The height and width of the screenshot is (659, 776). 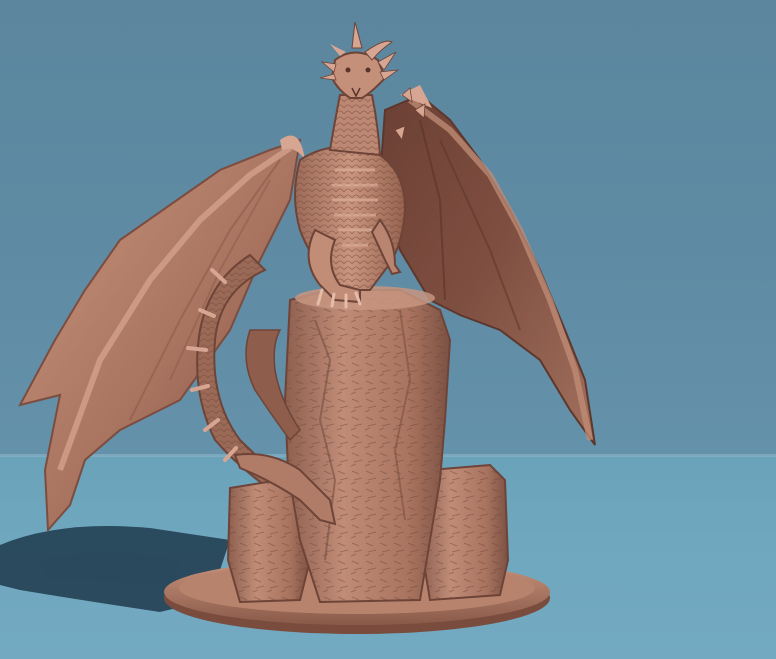 I want to click on dragon-neck, so click(x=355, y=125).